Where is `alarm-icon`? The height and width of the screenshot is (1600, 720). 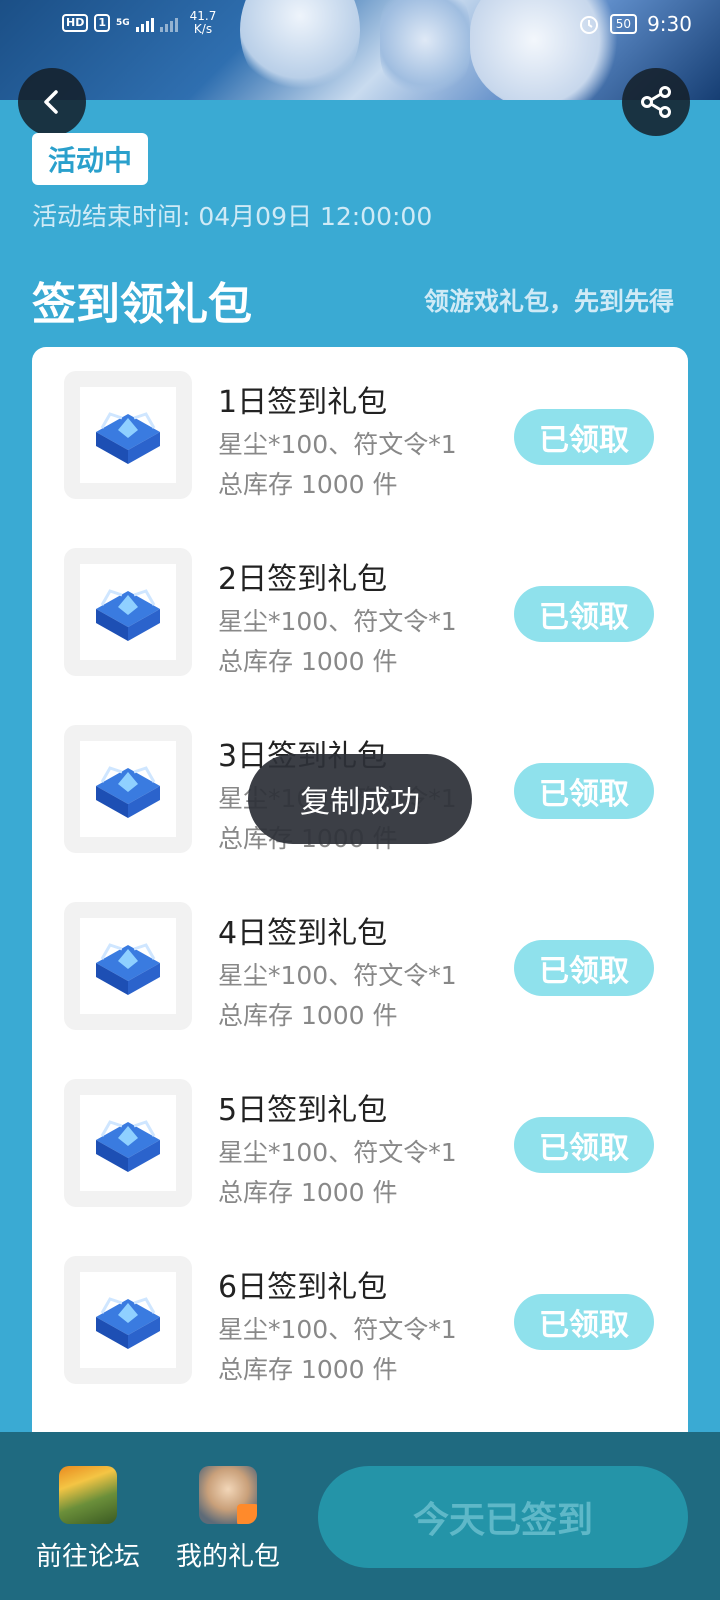
alarm-icon is located at coordinates (588, 25).